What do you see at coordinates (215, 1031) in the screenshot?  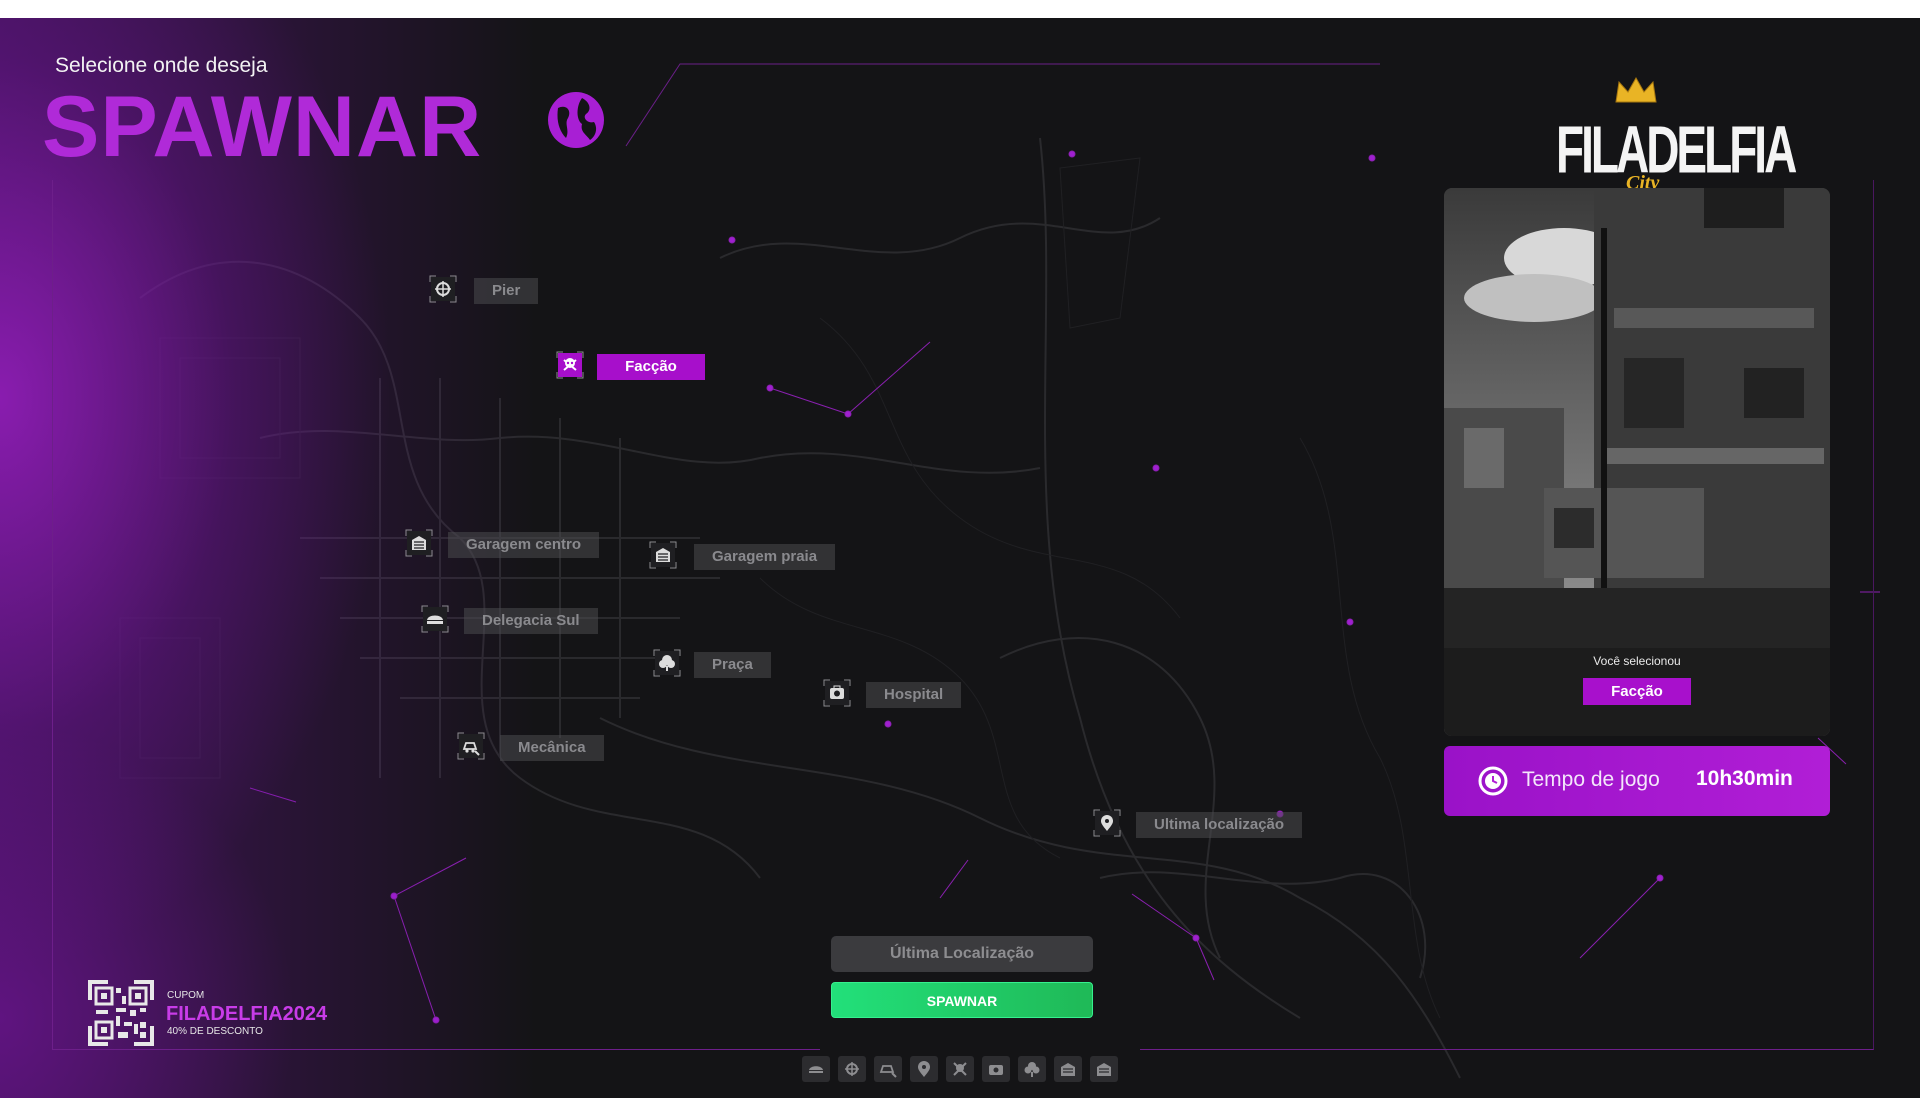 I see `coupon-description: 40% DE DESCONTO` at bounding box center [215, 1031].